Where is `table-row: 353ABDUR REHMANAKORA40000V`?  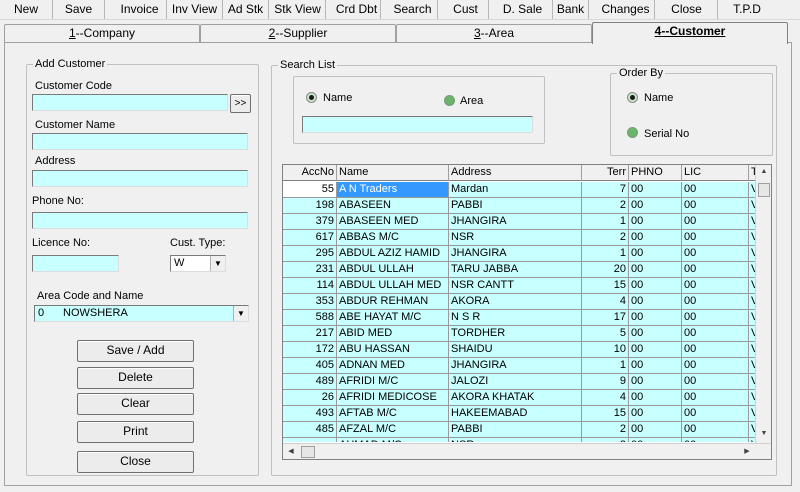
table-row: 353ABDUR REHMANAKORA40000V is located at coordinates (519, 302).